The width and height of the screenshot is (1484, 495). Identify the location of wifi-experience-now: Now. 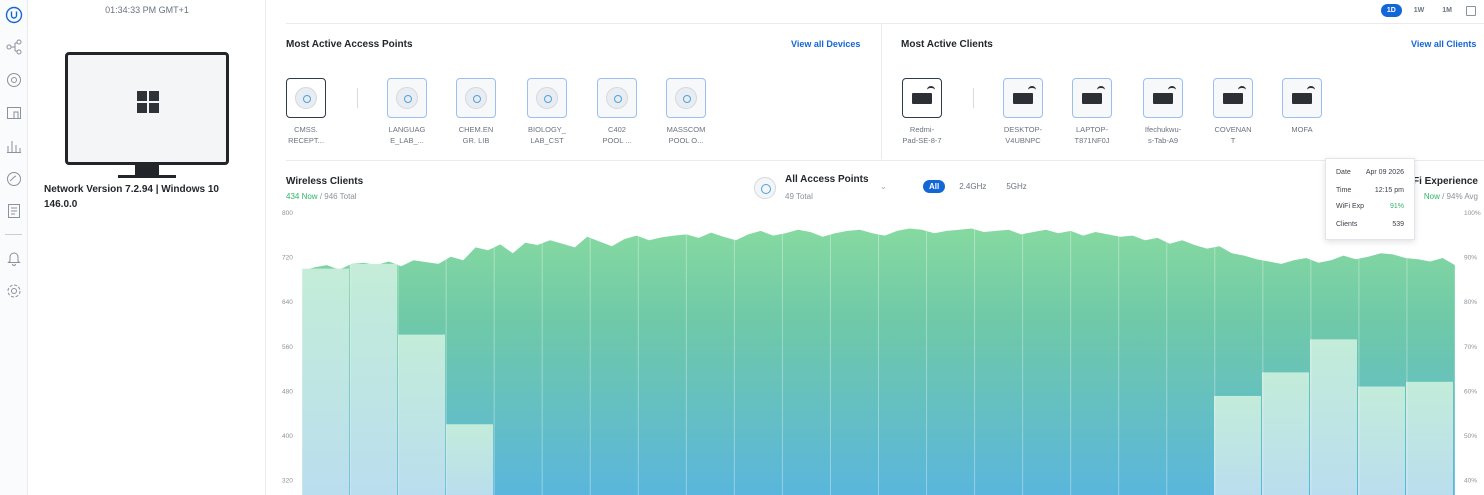
(1431, 196).